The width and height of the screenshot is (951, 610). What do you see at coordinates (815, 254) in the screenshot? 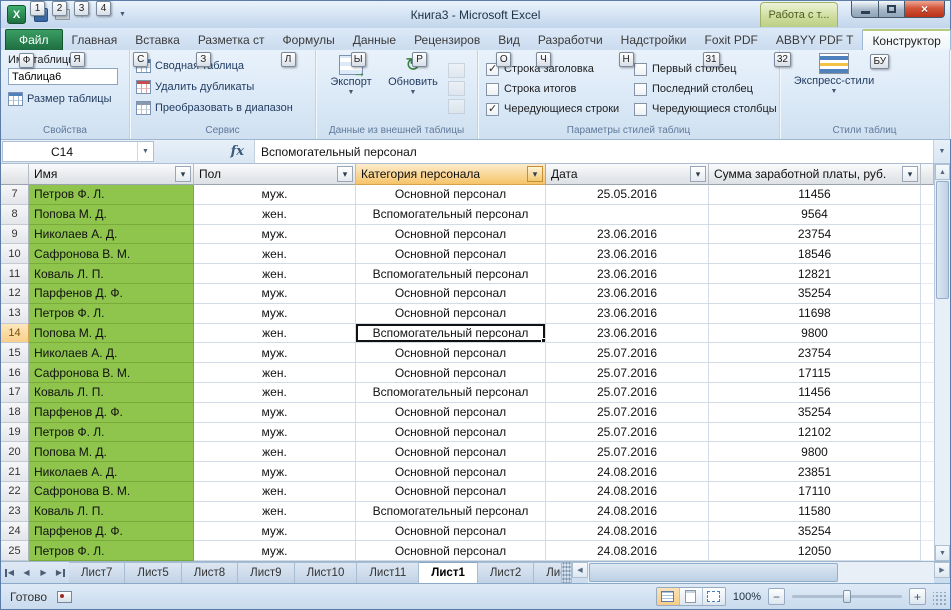
I see `table-cell: 18546` at bounding box center [815, 254].